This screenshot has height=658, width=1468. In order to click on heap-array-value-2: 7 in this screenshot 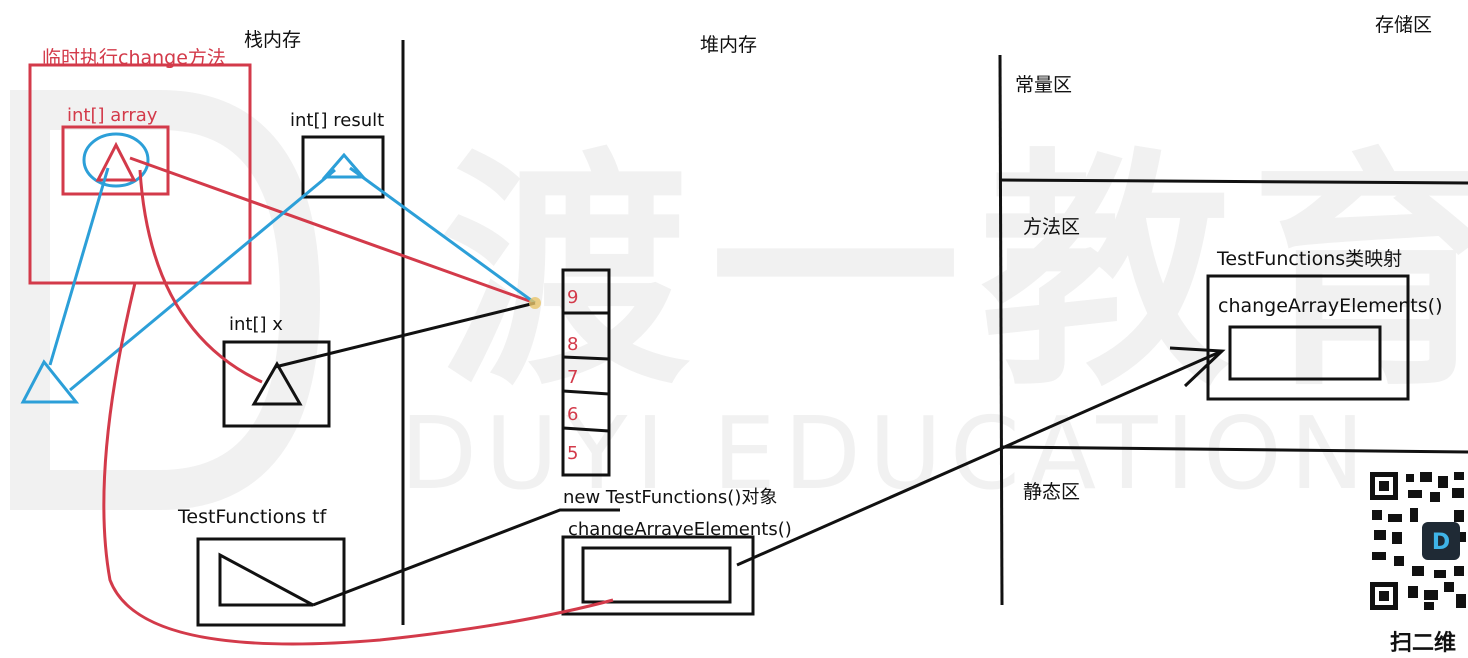, I will do `click(573, 377)`.